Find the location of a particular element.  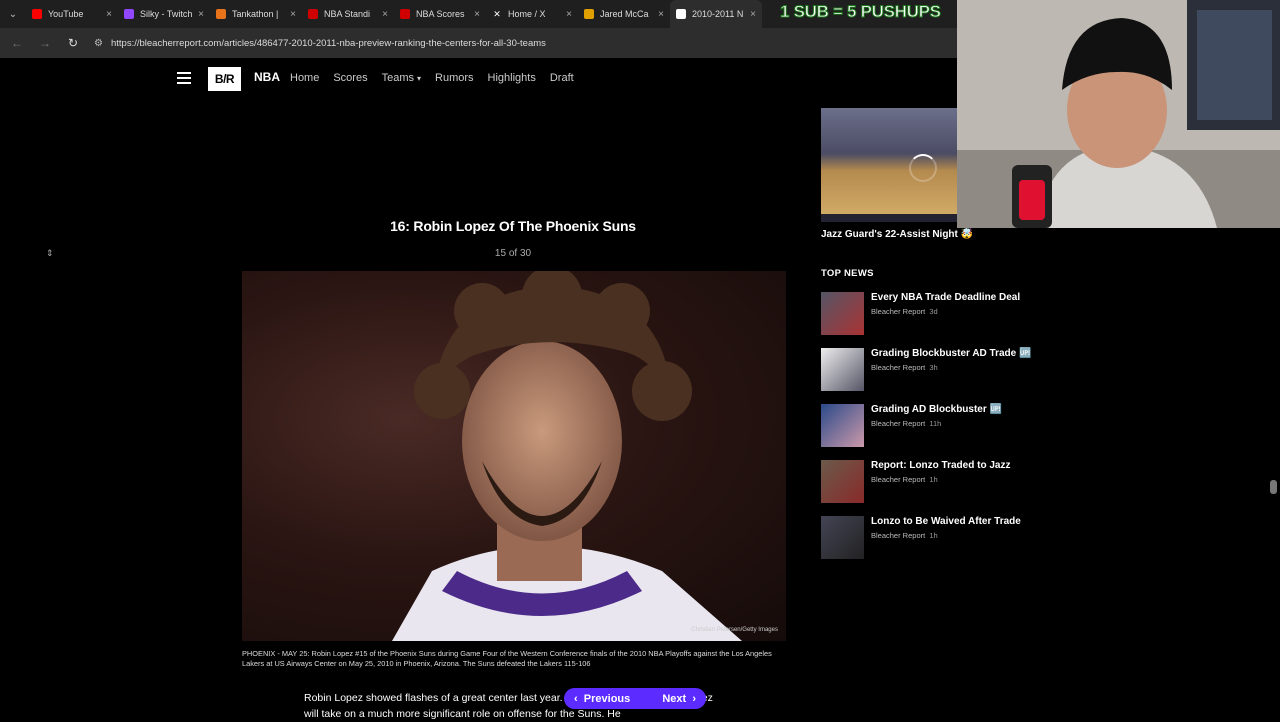

browser-tab: NBA Scores × is located at coordinates (440, 14).